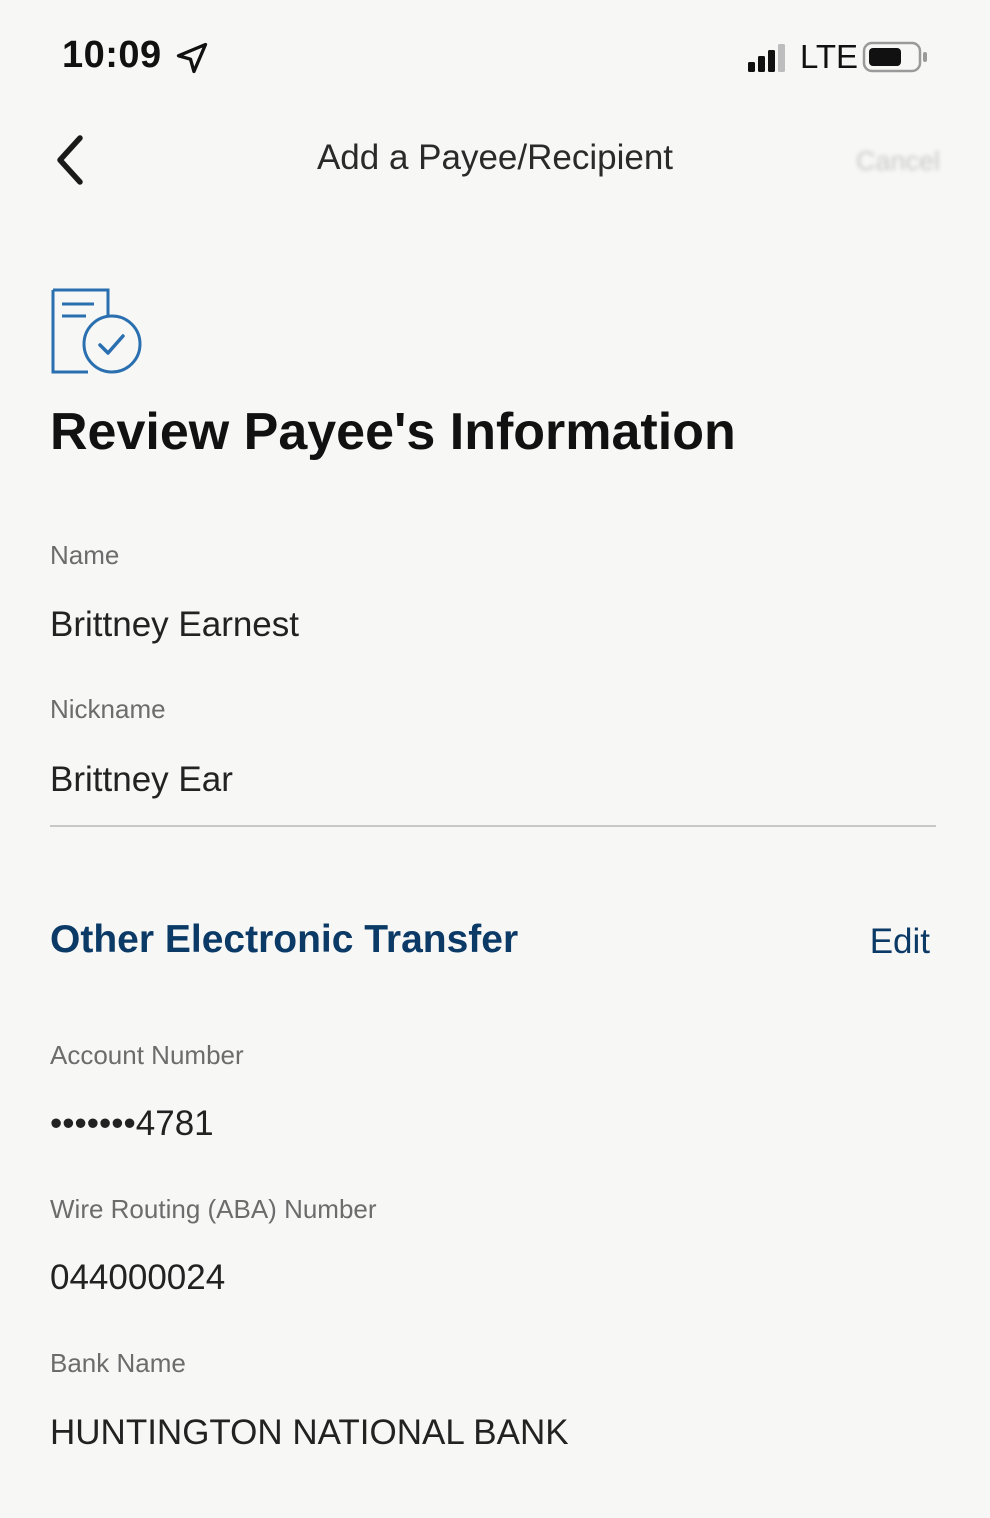 This screenshot has height=1518, width=990. Describe the element at coordinates (829, 56) in the screenshot. I see `network-type: LTE` at that location.